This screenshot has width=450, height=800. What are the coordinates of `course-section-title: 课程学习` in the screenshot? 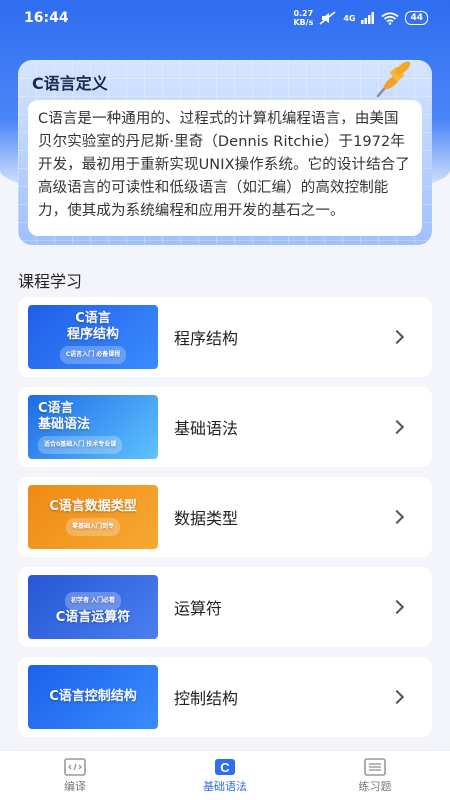 It's located at (50, 281).